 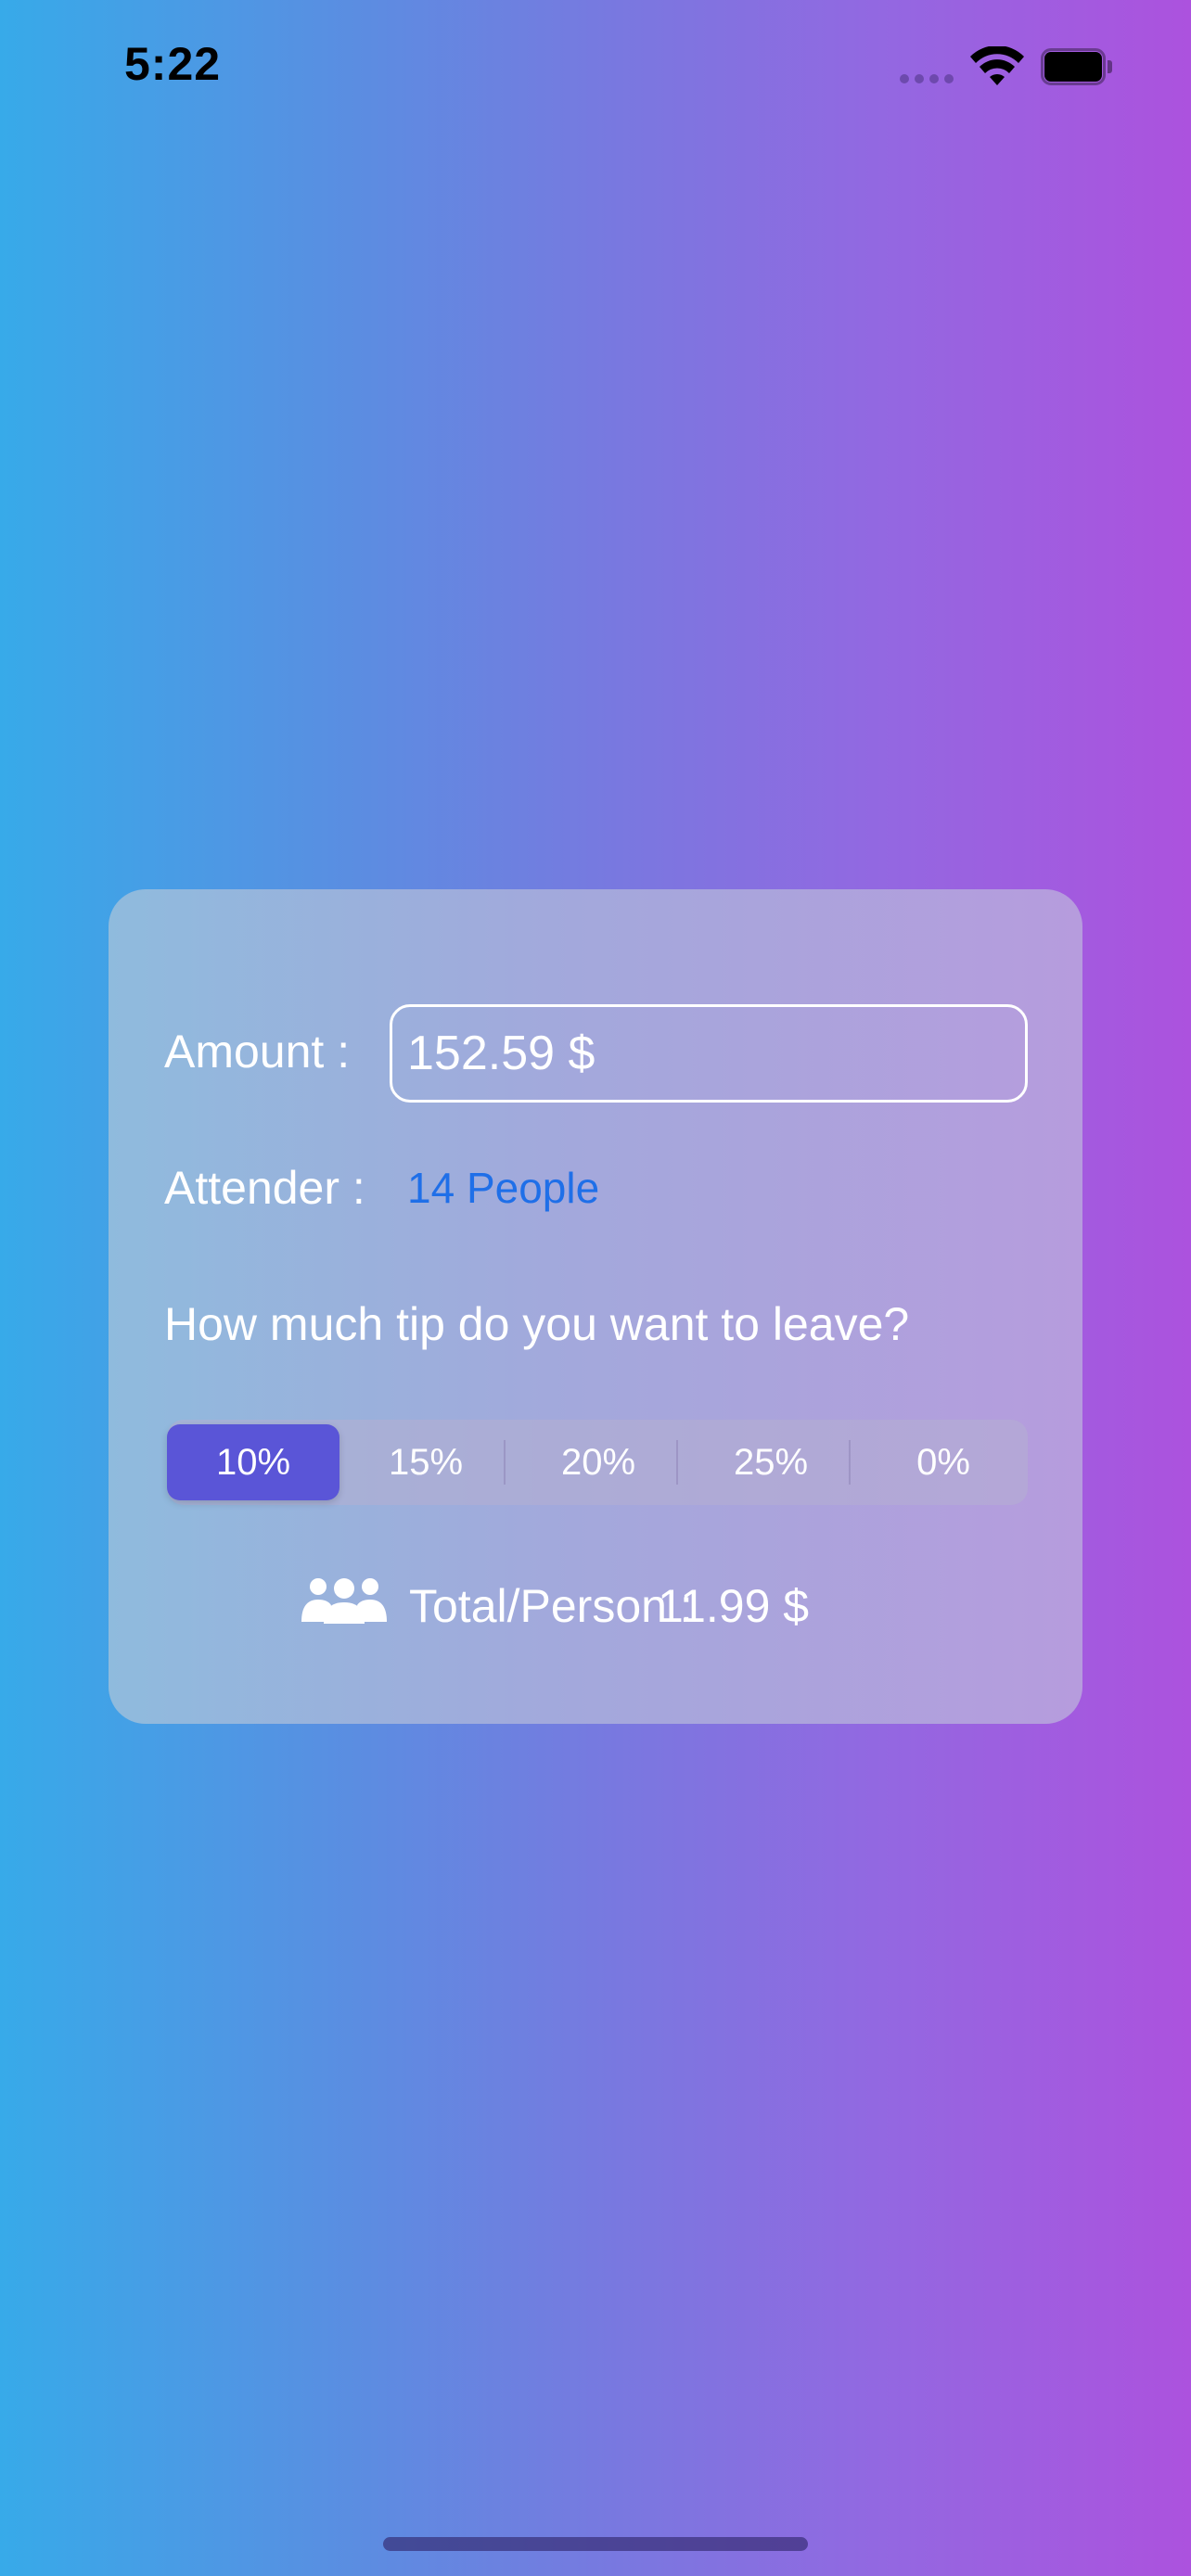 I want to click on amount-input: 152.59 $, so click(x=709, y=1053).